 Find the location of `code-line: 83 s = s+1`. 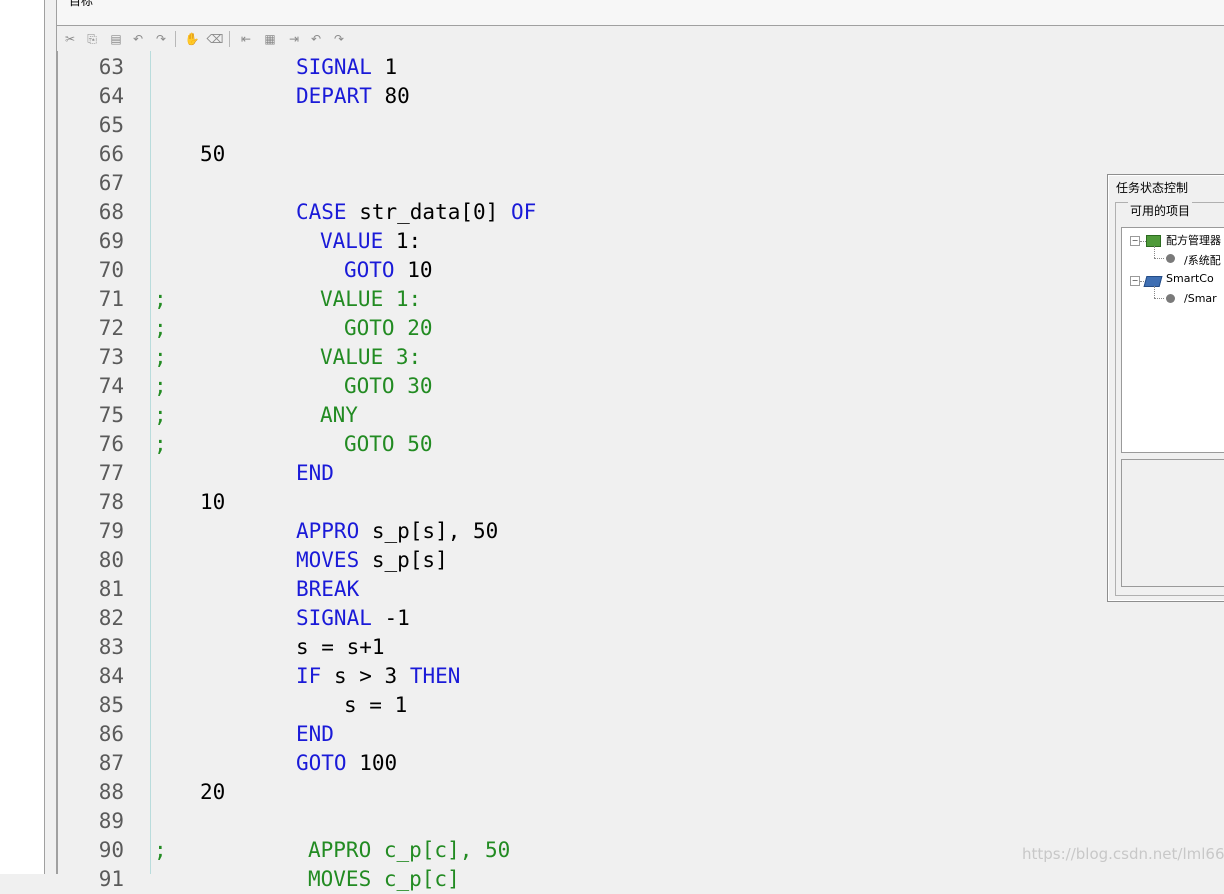

code-line: 83 s = s+1 is located at coordinates (641, 647).